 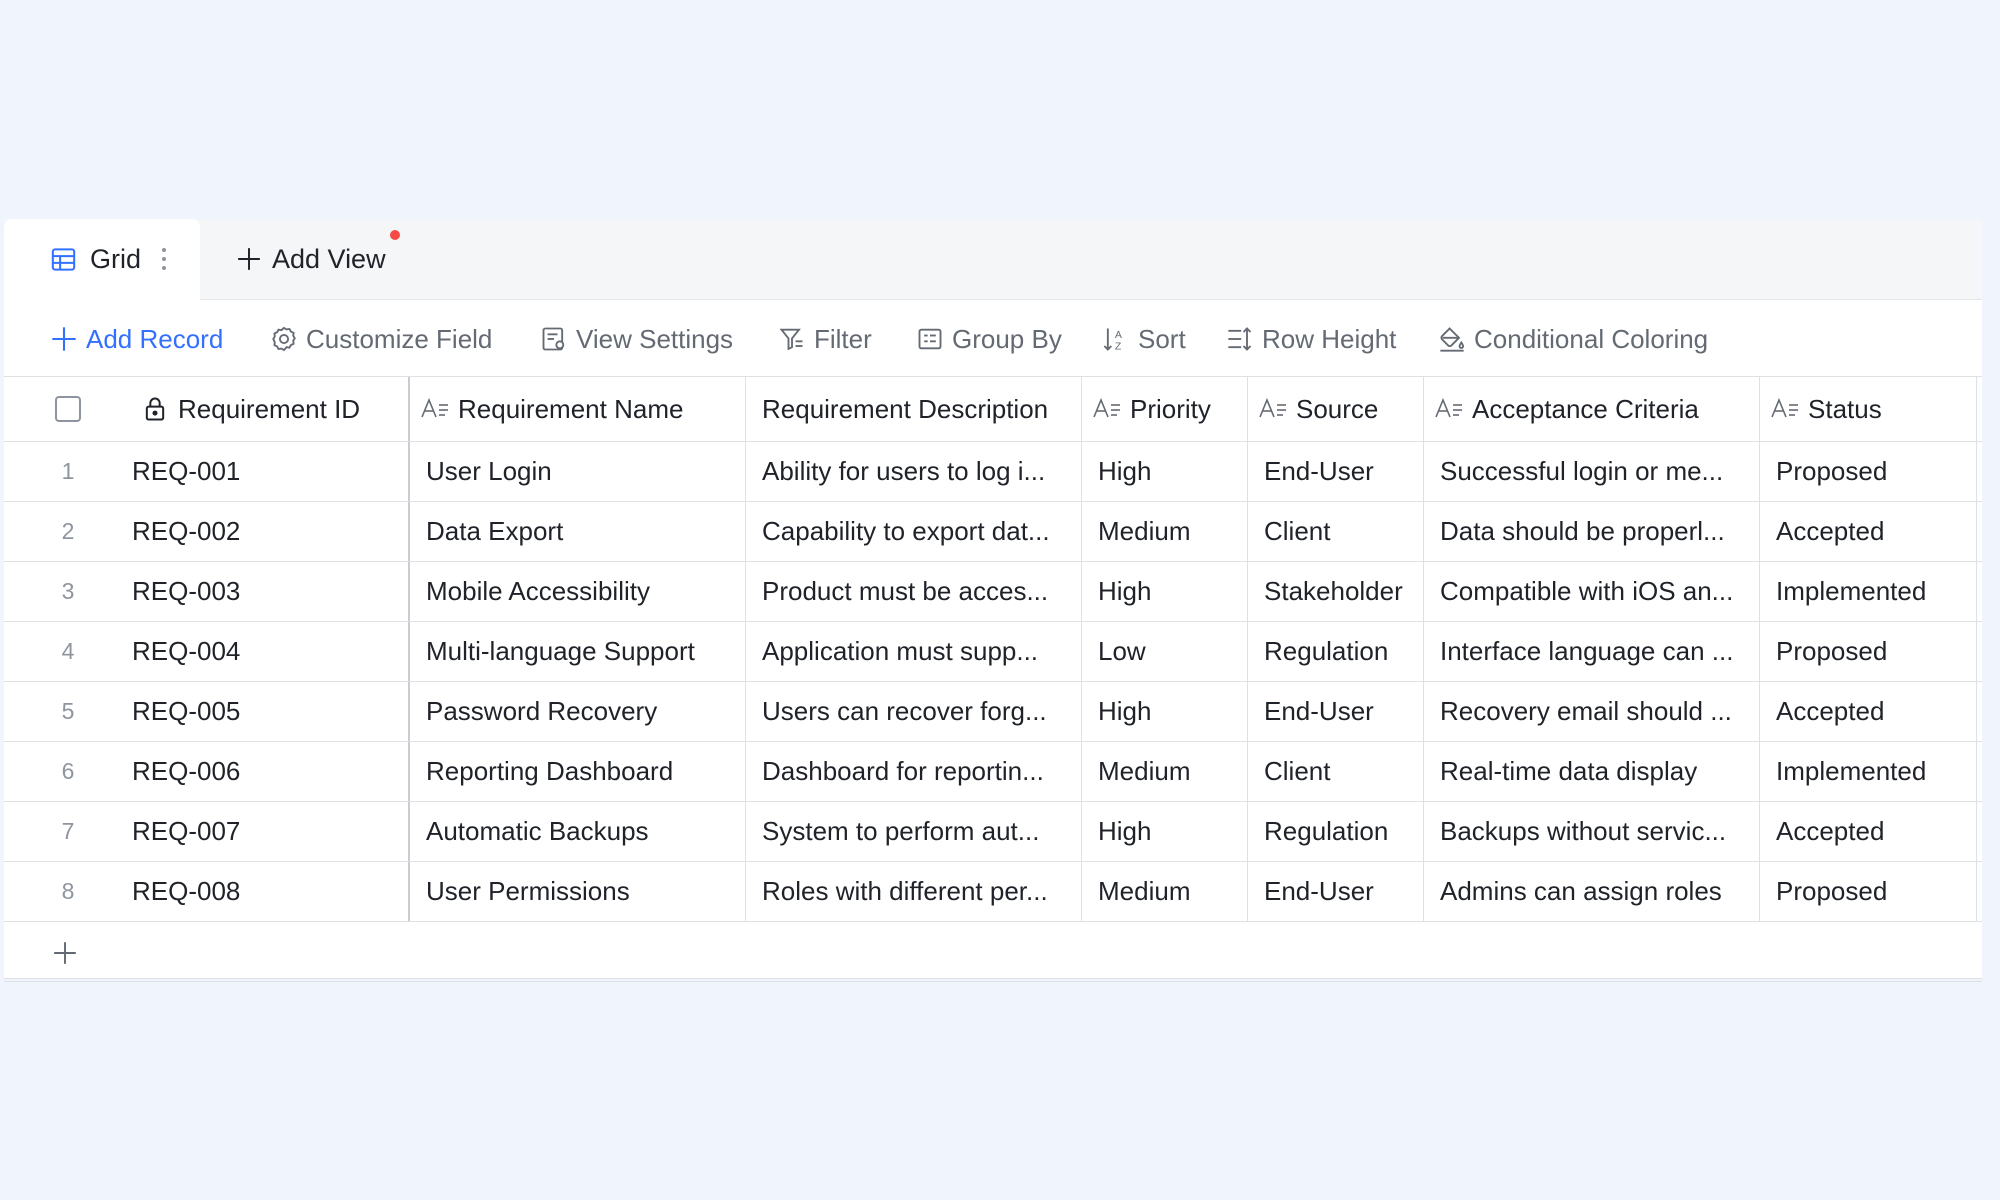 I want to click on cell-requirement-name: Data Export, so click(x=576, y=531).